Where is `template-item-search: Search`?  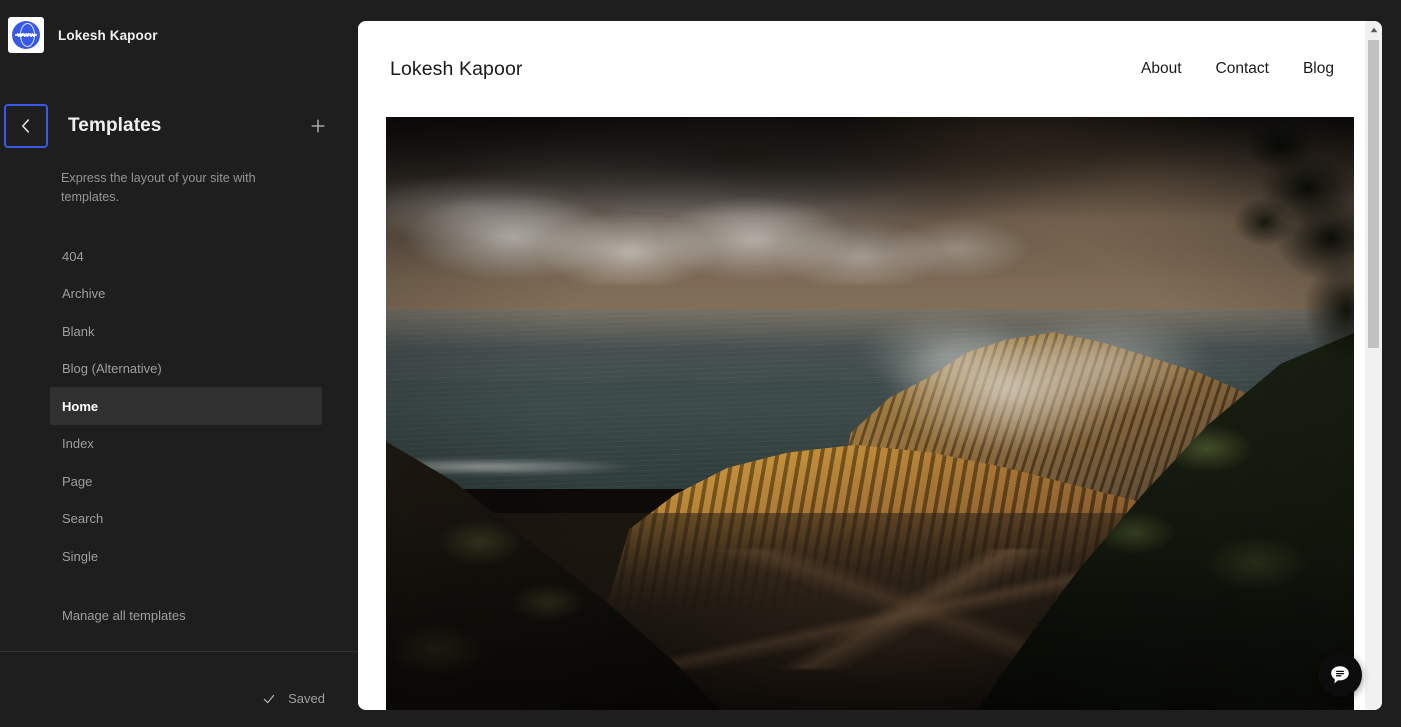 template-item-search: Search is located at coordinates (186, 519).